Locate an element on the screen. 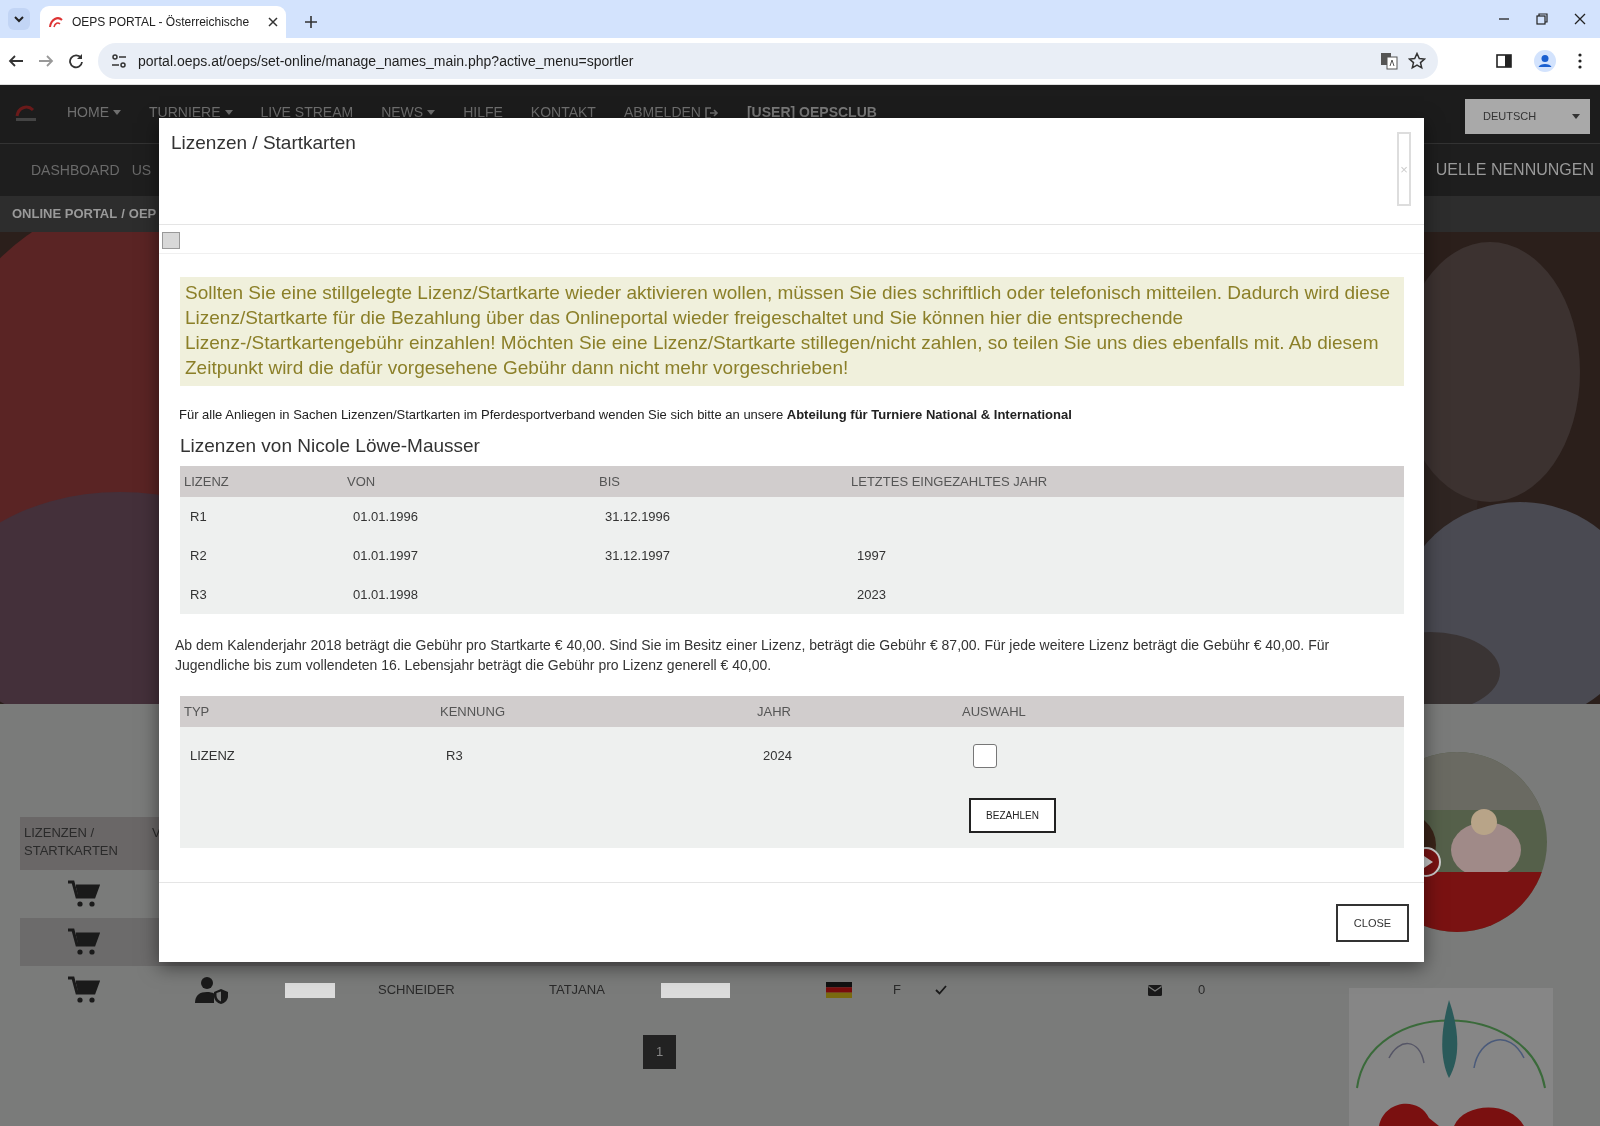 The image size is (1600, 1126). table-cell-text: LIZENZ is located at coordinates (212, 755).